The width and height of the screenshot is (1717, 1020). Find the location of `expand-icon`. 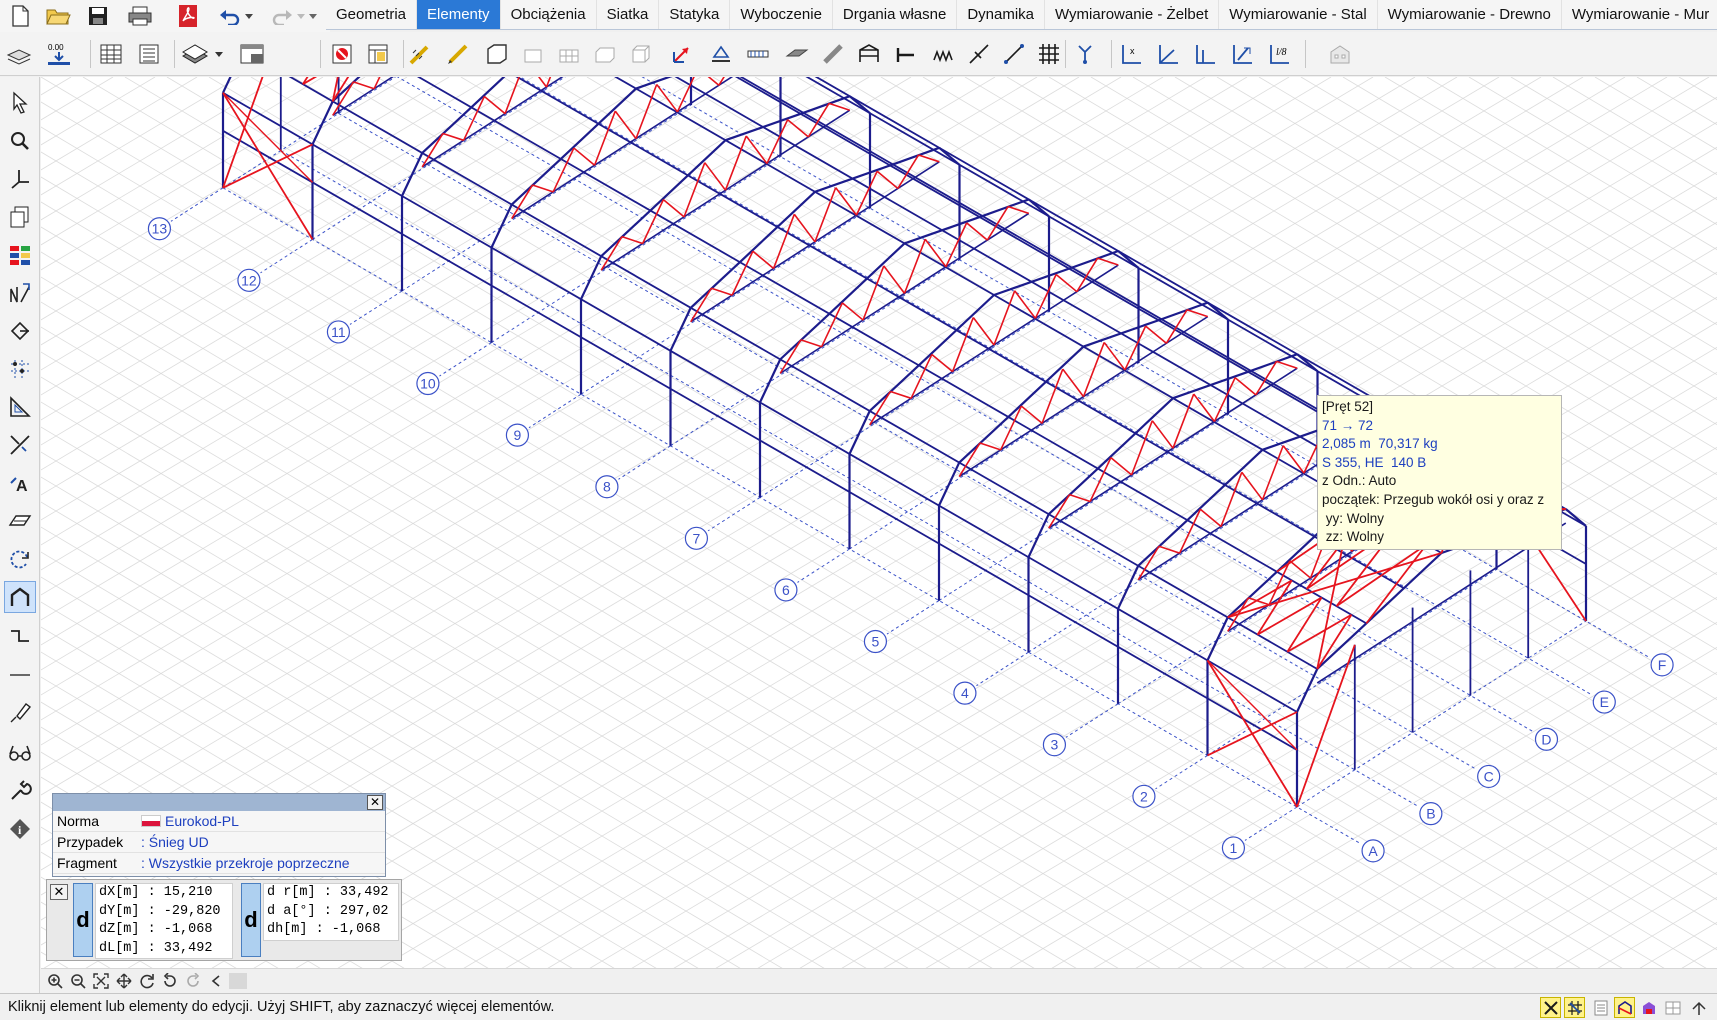

expand-icon is located at coordinates (1698, 1007).